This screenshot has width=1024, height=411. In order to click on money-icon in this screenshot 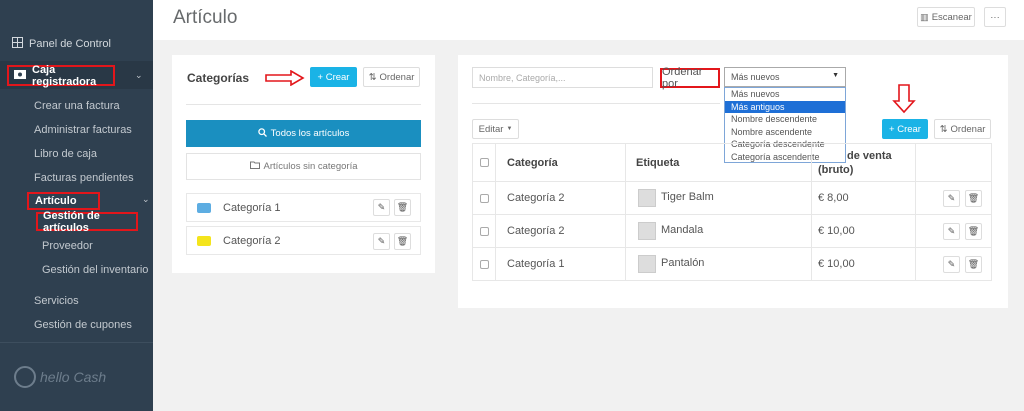, I will do `click(20, 75)`.